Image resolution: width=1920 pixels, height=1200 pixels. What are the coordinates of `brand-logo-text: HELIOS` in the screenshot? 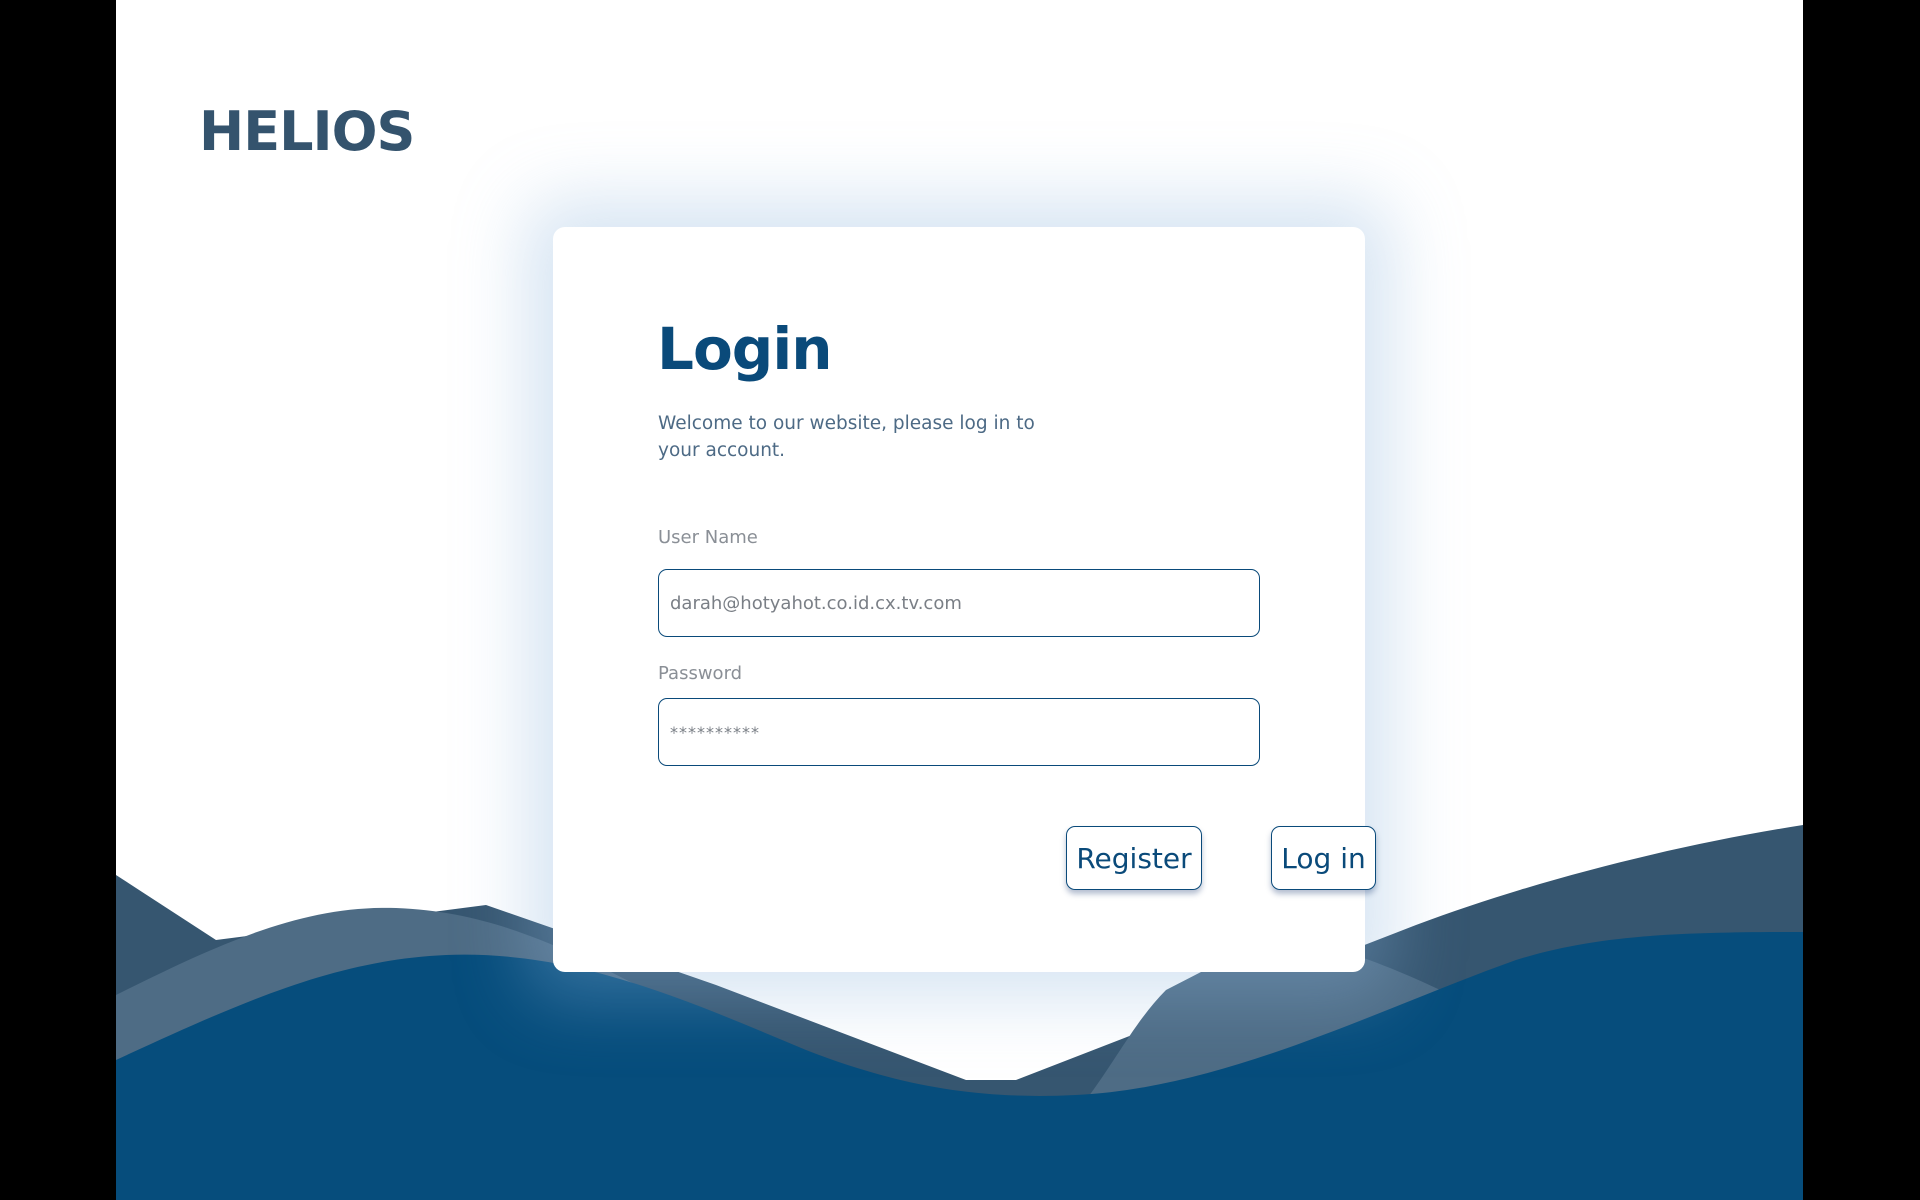 It's located at (307, 131).